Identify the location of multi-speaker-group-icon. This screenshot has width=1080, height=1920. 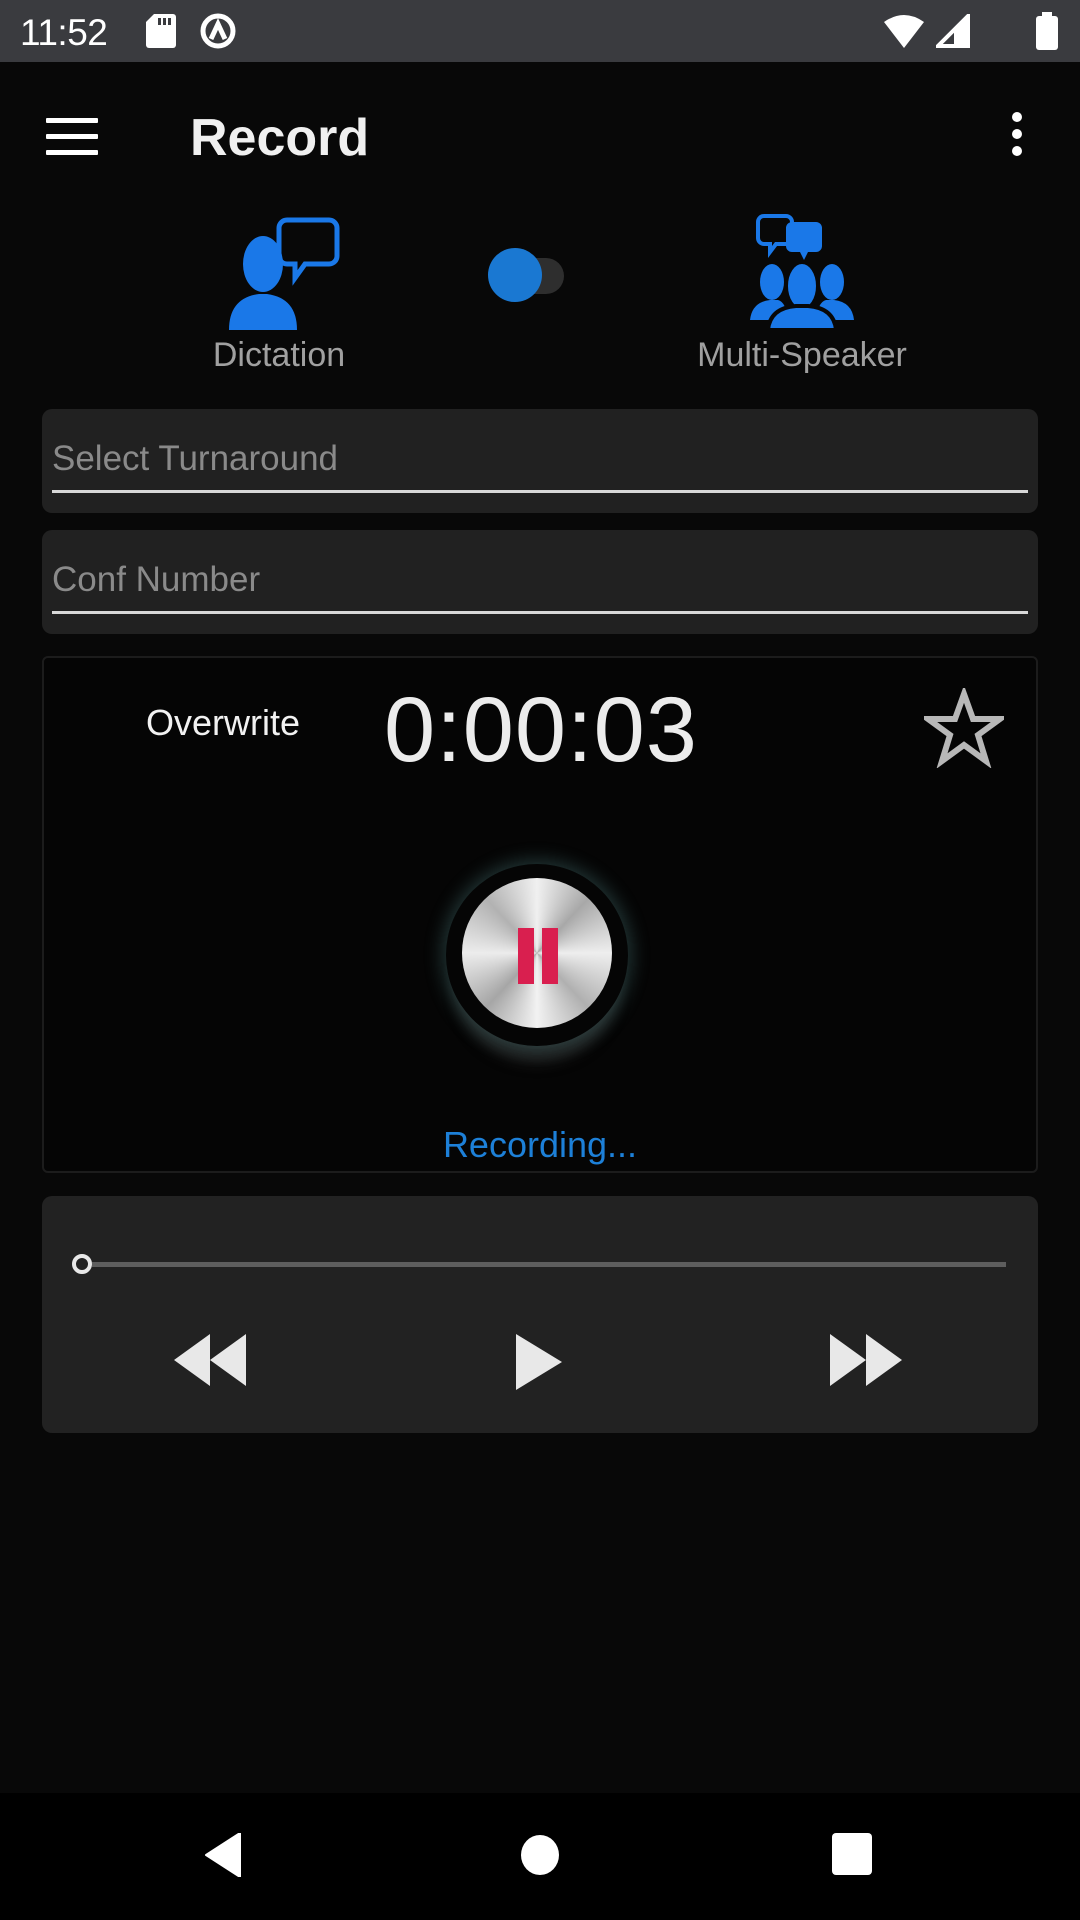
(802, 272).